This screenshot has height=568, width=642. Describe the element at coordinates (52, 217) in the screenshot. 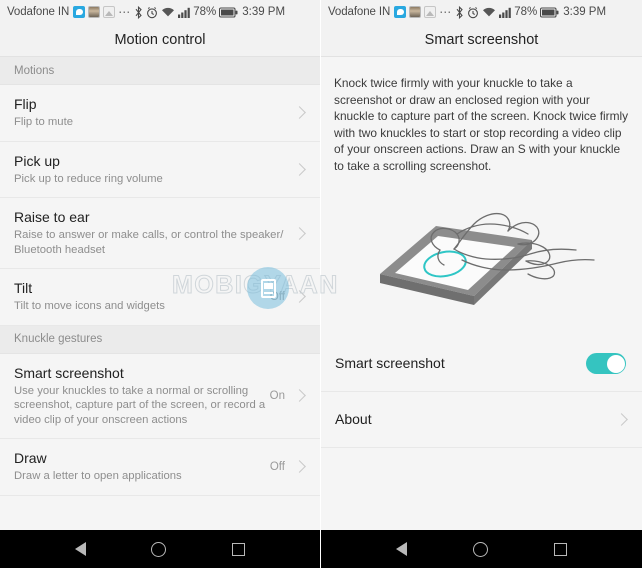

I see `row-title: Raise to ear` at that location.